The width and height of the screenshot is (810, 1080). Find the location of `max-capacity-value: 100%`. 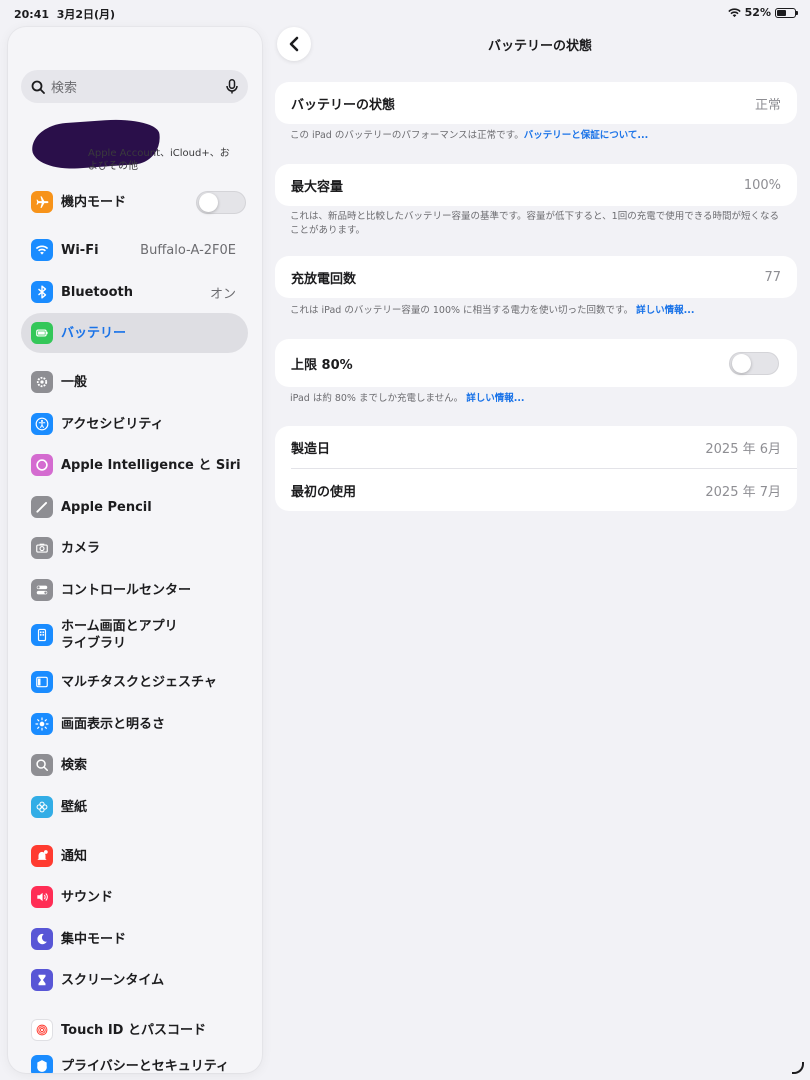

max-capacity-value: 100% is located at coordinates (762, 185).